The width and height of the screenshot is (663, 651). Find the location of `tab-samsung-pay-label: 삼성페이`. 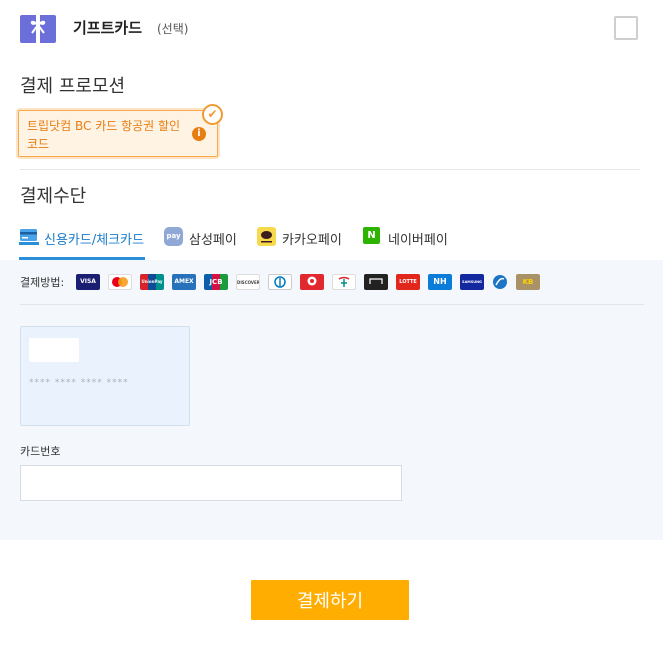

tab-samsung-pay-label: 삼성페이 is located at coordinates (213, 240).